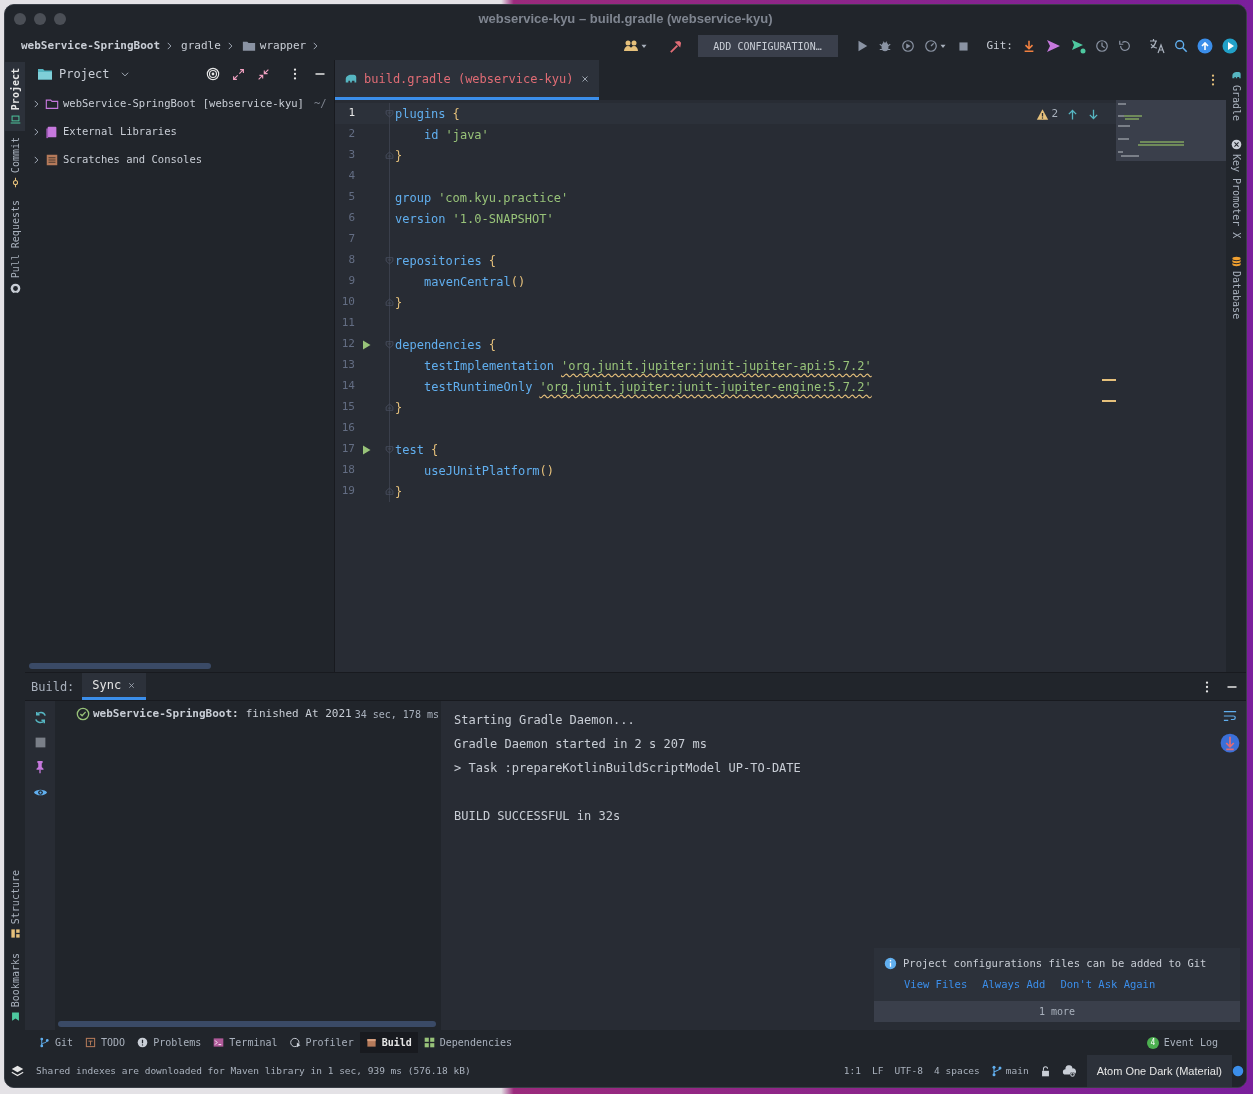 Image resolution: width=1253 pixels, height=1094 pixels. What do you see at coordinates (245, 1042) in the screenshot?
I see `tool-window-button: Terminal` at bounding box center [245, 1042].